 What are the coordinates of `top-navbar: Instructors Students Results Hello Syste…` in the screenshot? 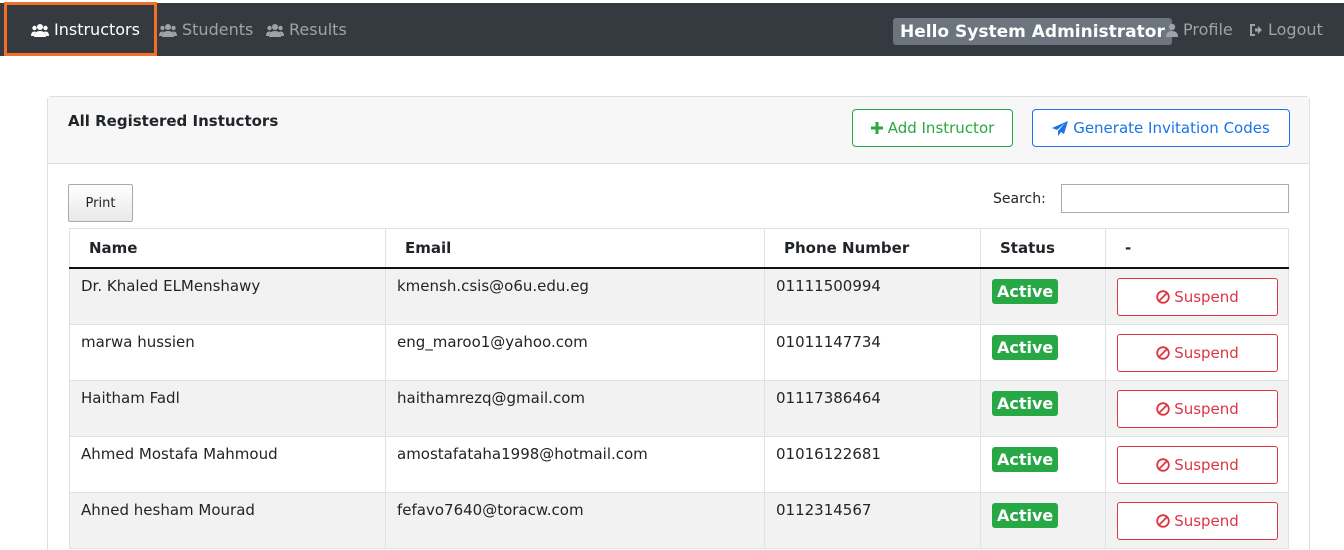 It's located at (672, 29).